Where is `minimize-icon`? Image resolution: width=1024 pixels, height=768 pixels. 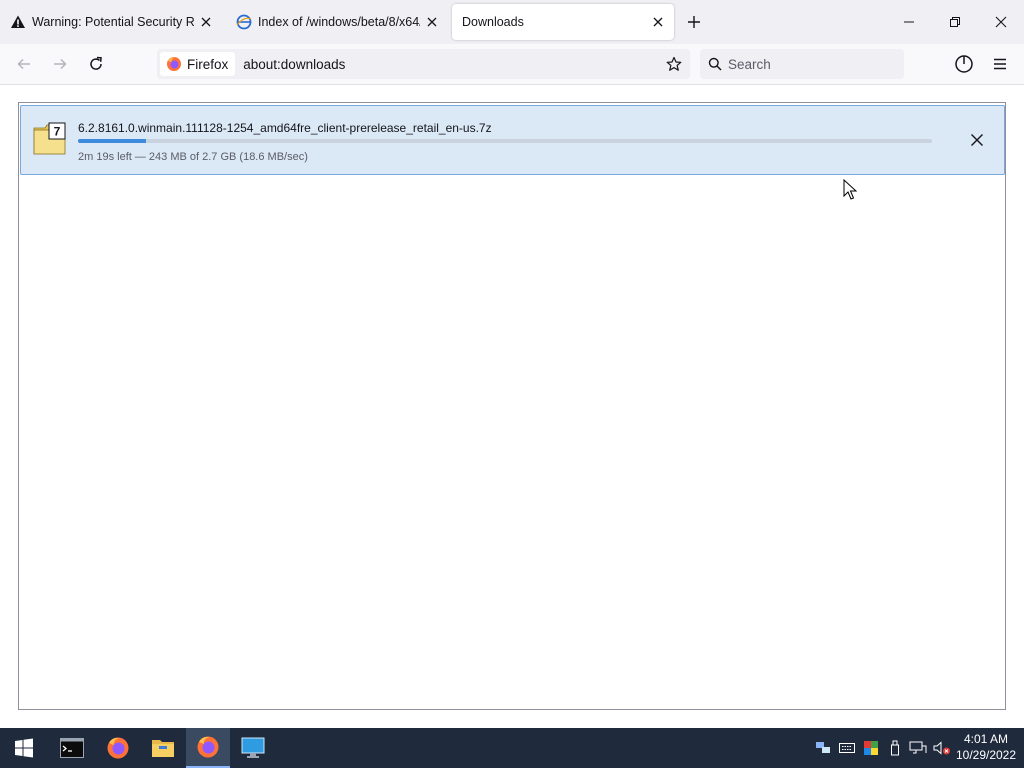
minimize-icon is located at coordinates (909, 22).